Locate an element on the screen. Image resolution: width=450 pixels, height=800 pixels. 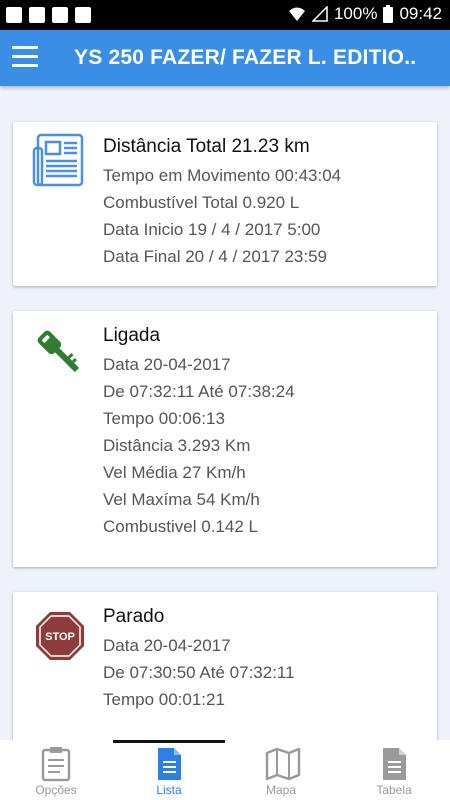
card-line: Distância 3.293 Km is located at coordinates (177, 445).